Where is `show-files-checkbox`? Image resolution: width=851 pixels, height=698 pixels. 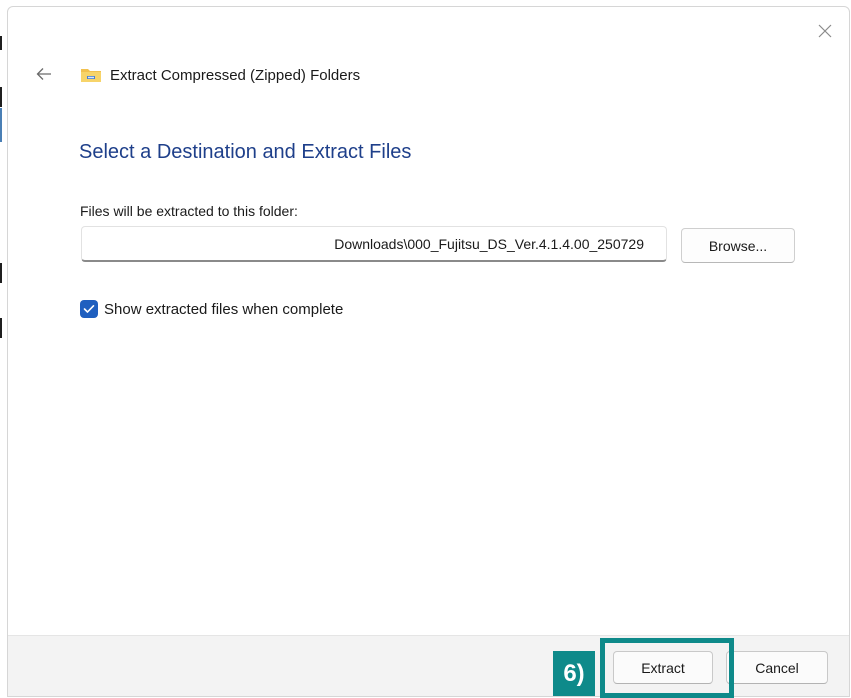
show-files-checkbox is located at coordinates (89, 309).